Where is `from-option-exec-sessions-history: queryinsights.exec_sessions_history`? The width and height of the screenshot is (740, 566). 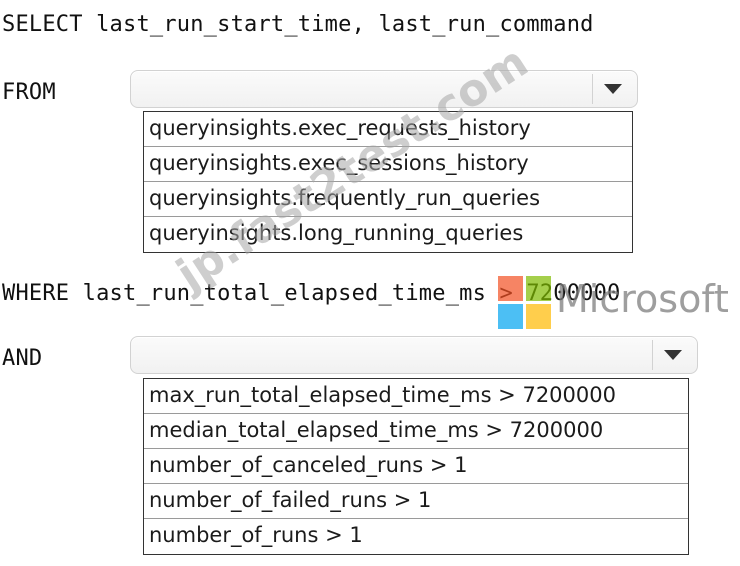
from-option-exec-sessions-history: queryinsights.exec_sessions_history is located at coordinates (388, 164).